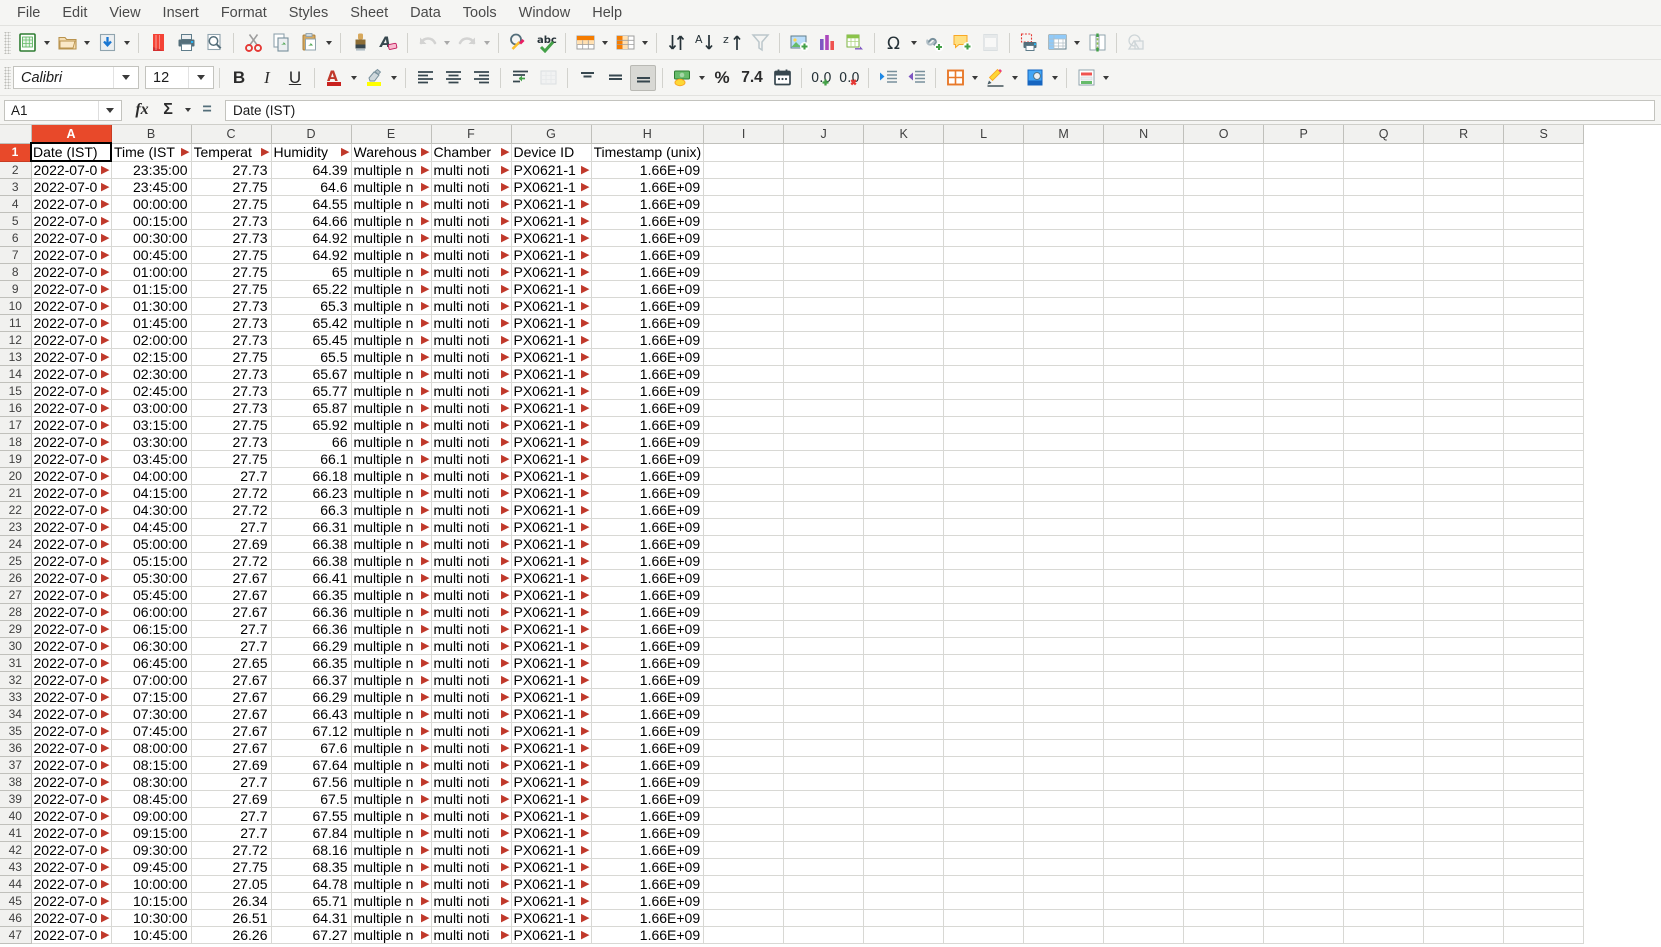  I want to click on empty-cell-i14, so click(744, 374).